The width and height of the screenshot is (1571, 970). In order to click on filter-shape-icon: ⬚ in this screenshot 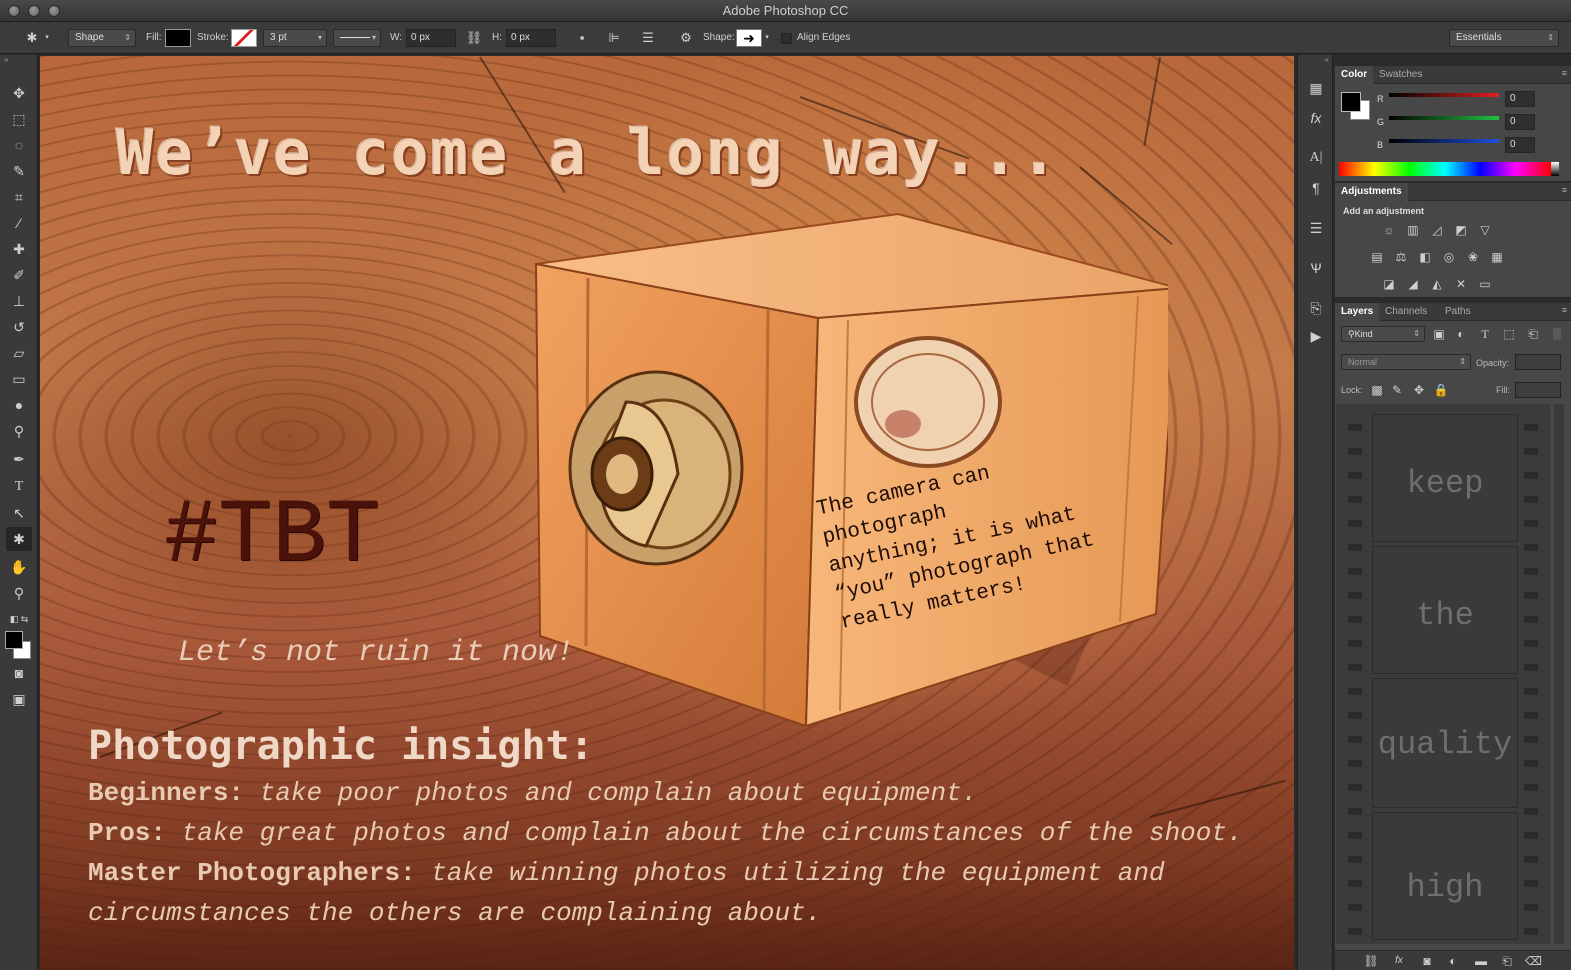, I will do `click(1509, 334)`.